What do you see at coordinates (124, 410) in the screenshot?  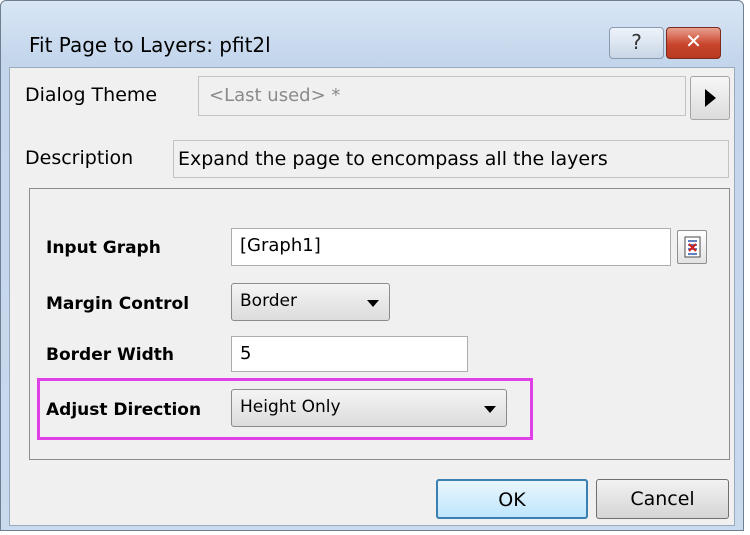 I see `adjust-direction-label: Adjust Direction` at bounding box center [124, 410].